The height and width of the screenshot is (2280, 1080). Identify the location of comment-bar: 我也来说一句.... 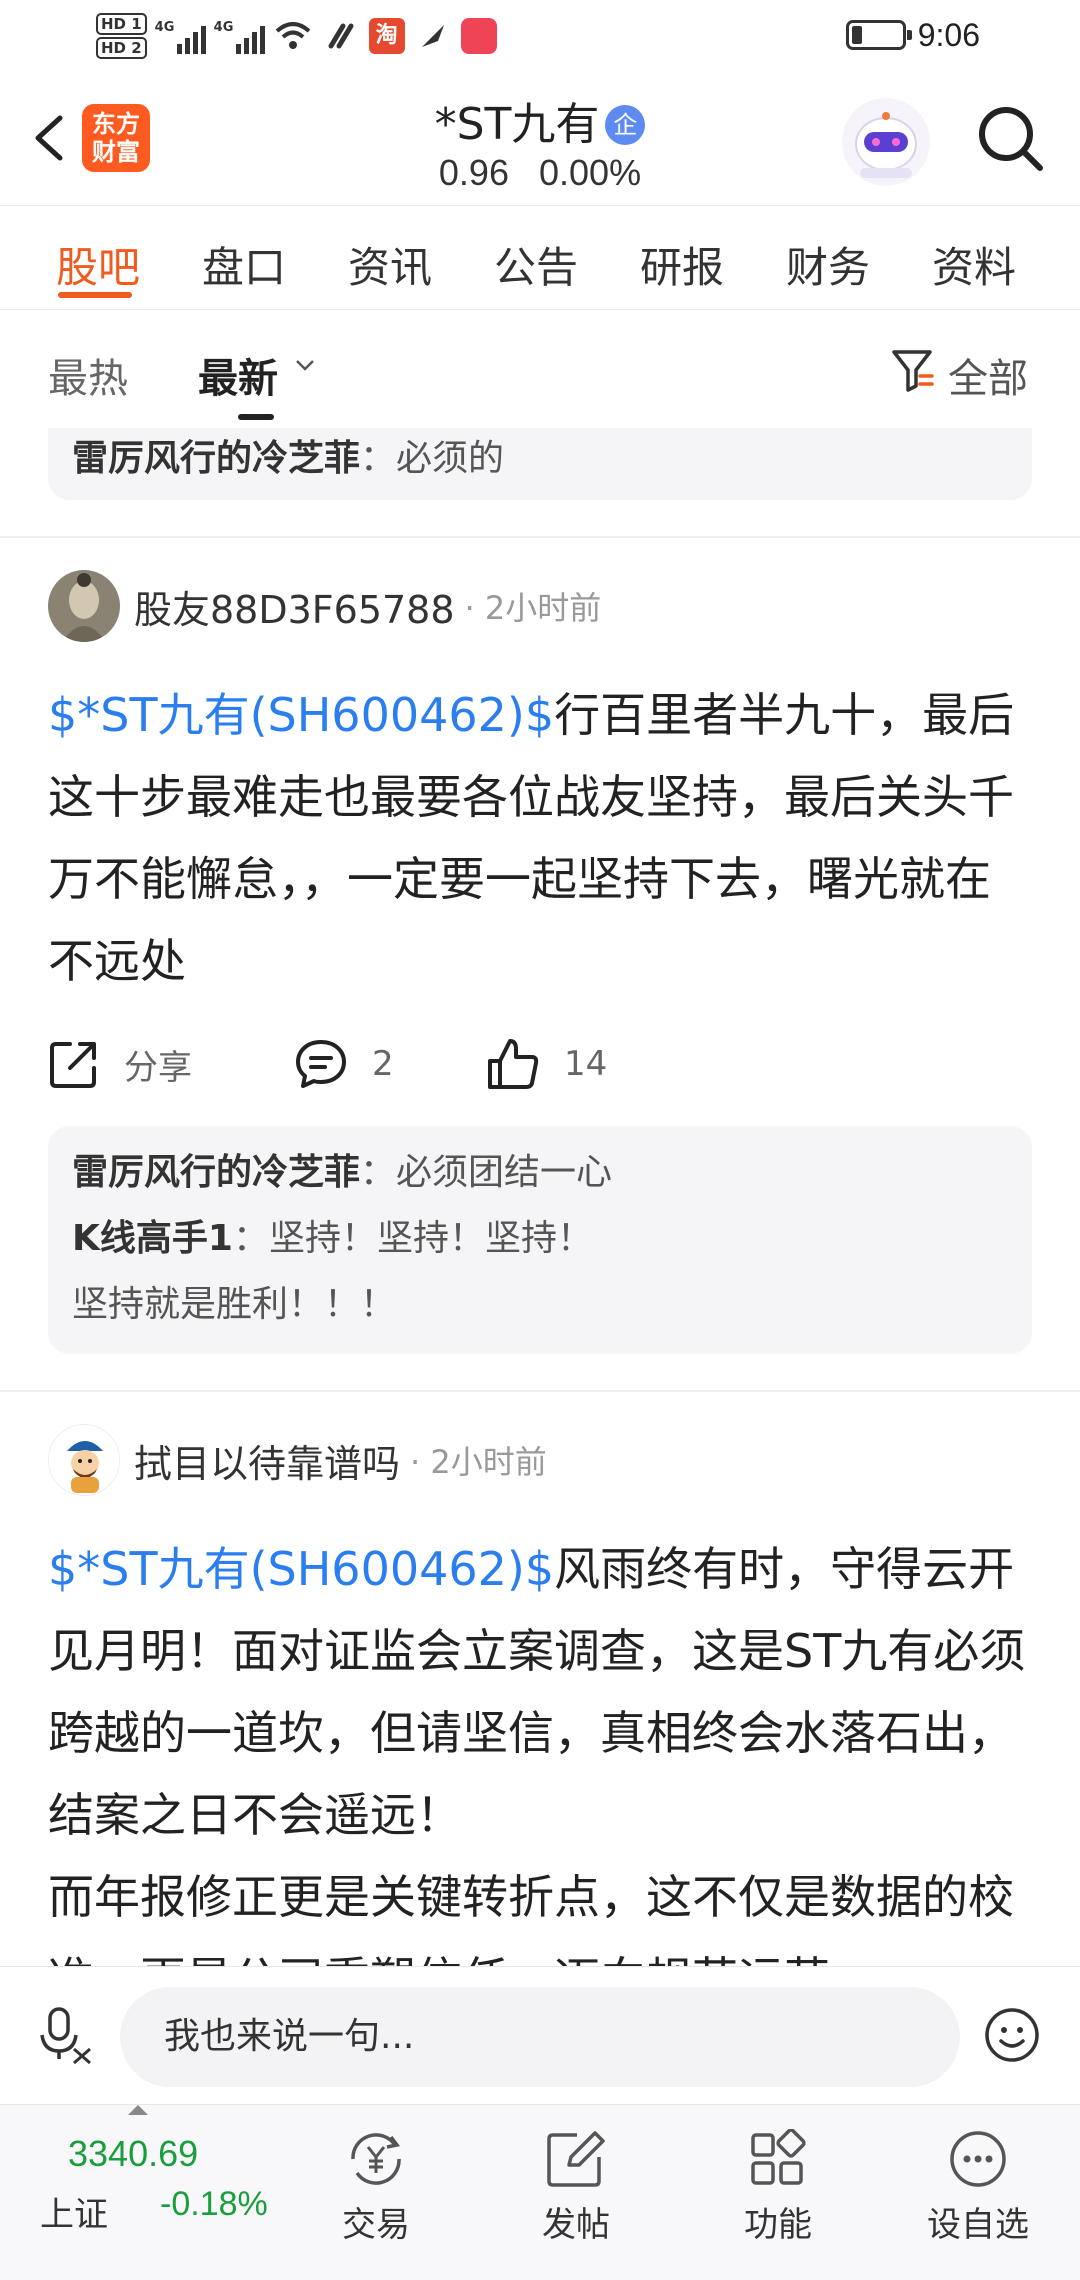
(540, 2035).